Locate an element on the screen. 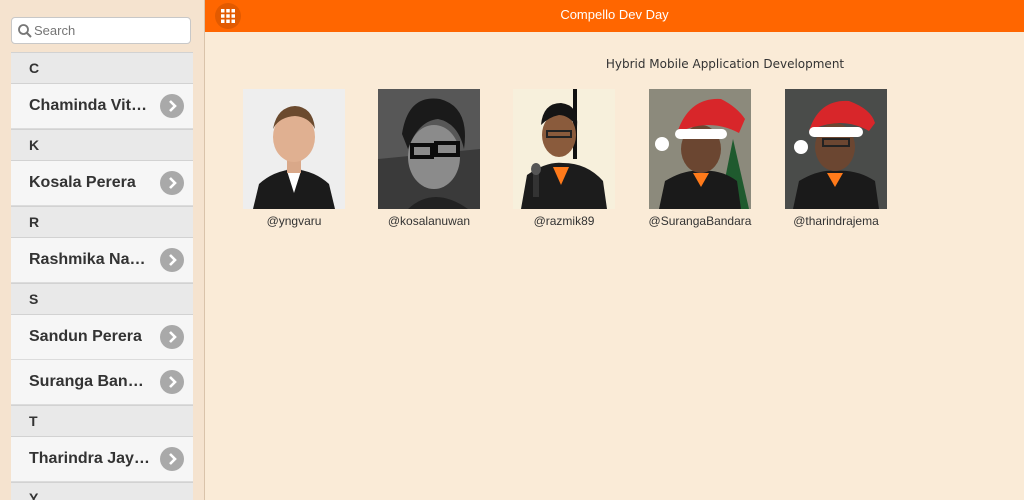 The image size is (1024, 500). speaker-handle: @SurangaBandara is located at coordinates (700, 221).